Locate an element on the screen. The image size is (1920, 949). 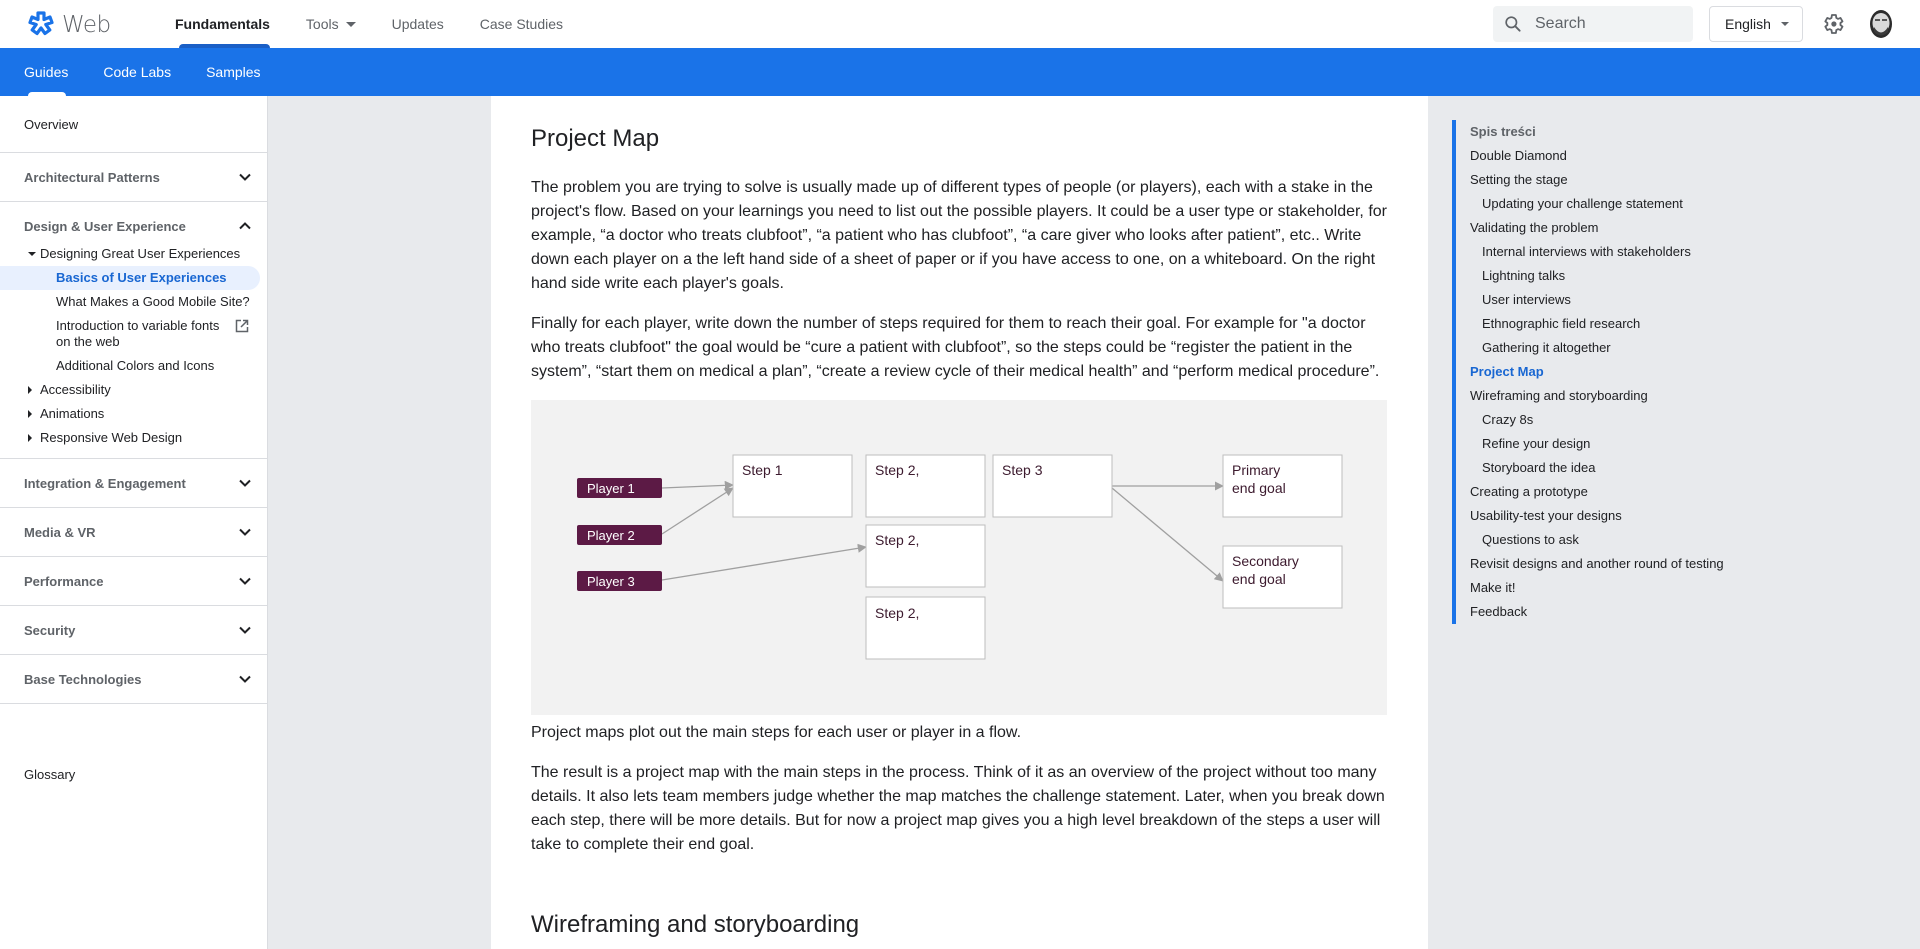
sidebar-section-base-technologies: Base Technologies is located at coordinates (133, 679).